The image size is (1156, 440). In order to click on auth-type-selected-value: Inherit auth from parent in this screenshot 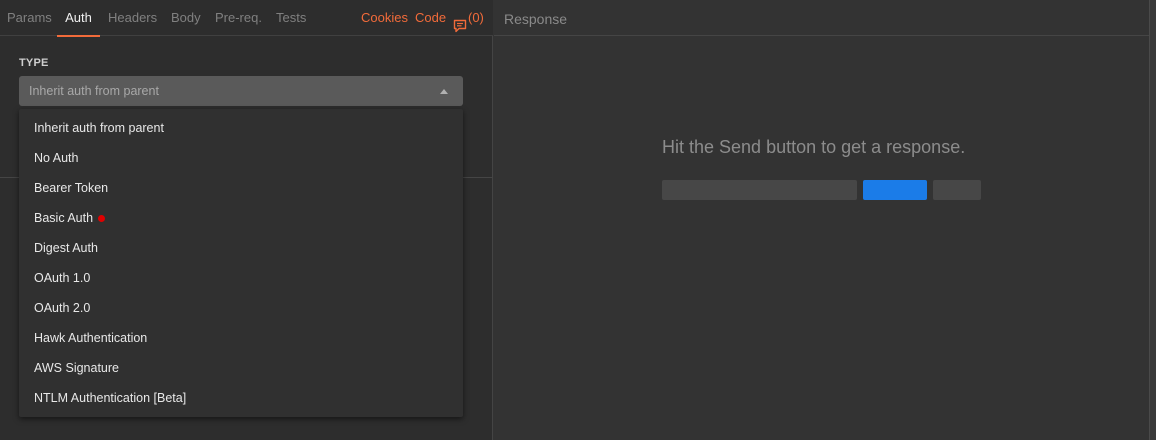, I will do `click(94, 91)`.